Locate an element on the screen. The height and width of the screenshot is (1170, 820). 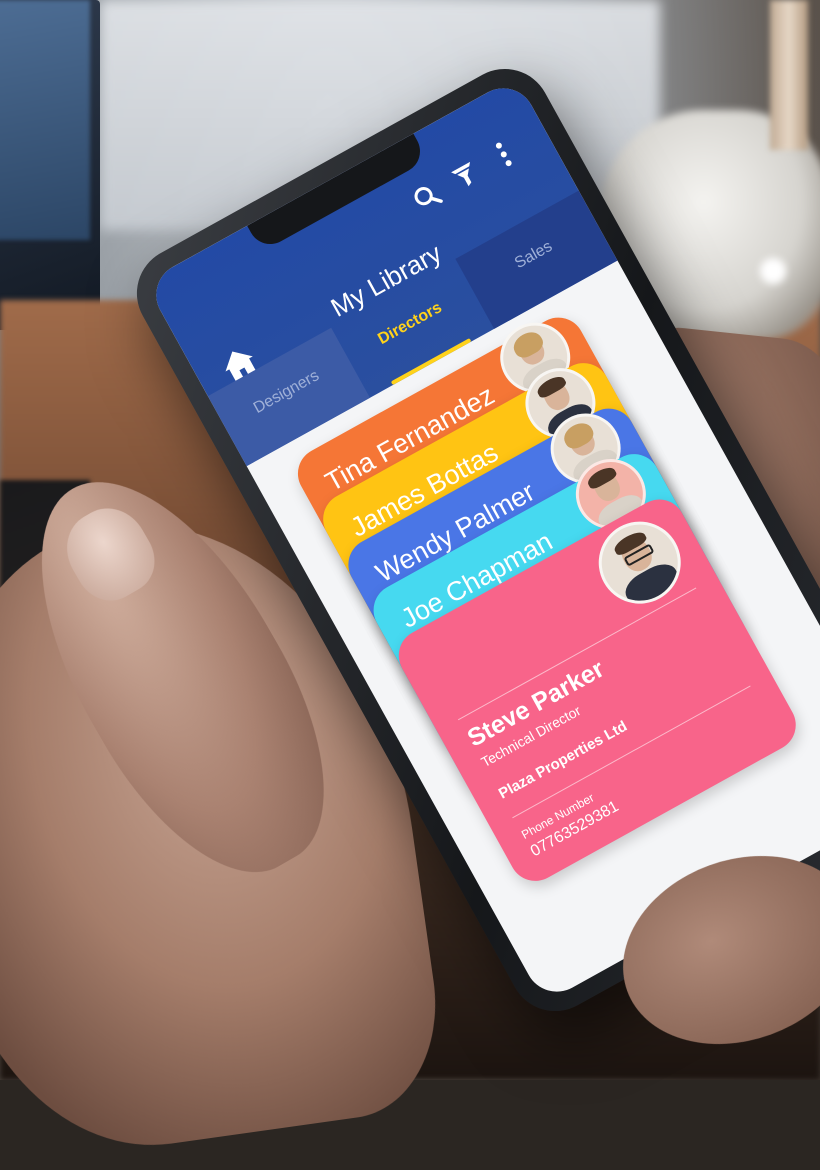
more-vertical-icon is located at coordinates (503, 154).